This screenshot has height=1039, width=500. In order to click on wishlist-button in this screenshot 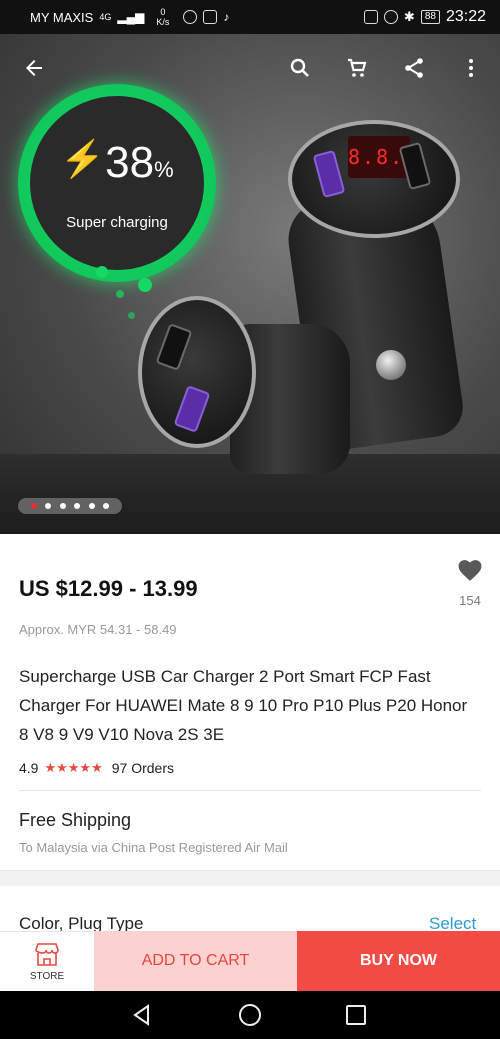, I will do `click(470, 570)`.